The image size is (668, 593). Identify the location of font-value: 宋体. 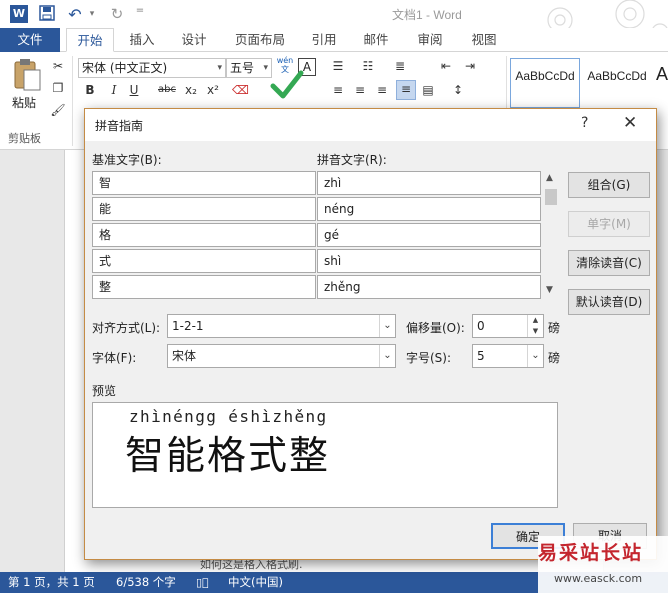
(184, 356).